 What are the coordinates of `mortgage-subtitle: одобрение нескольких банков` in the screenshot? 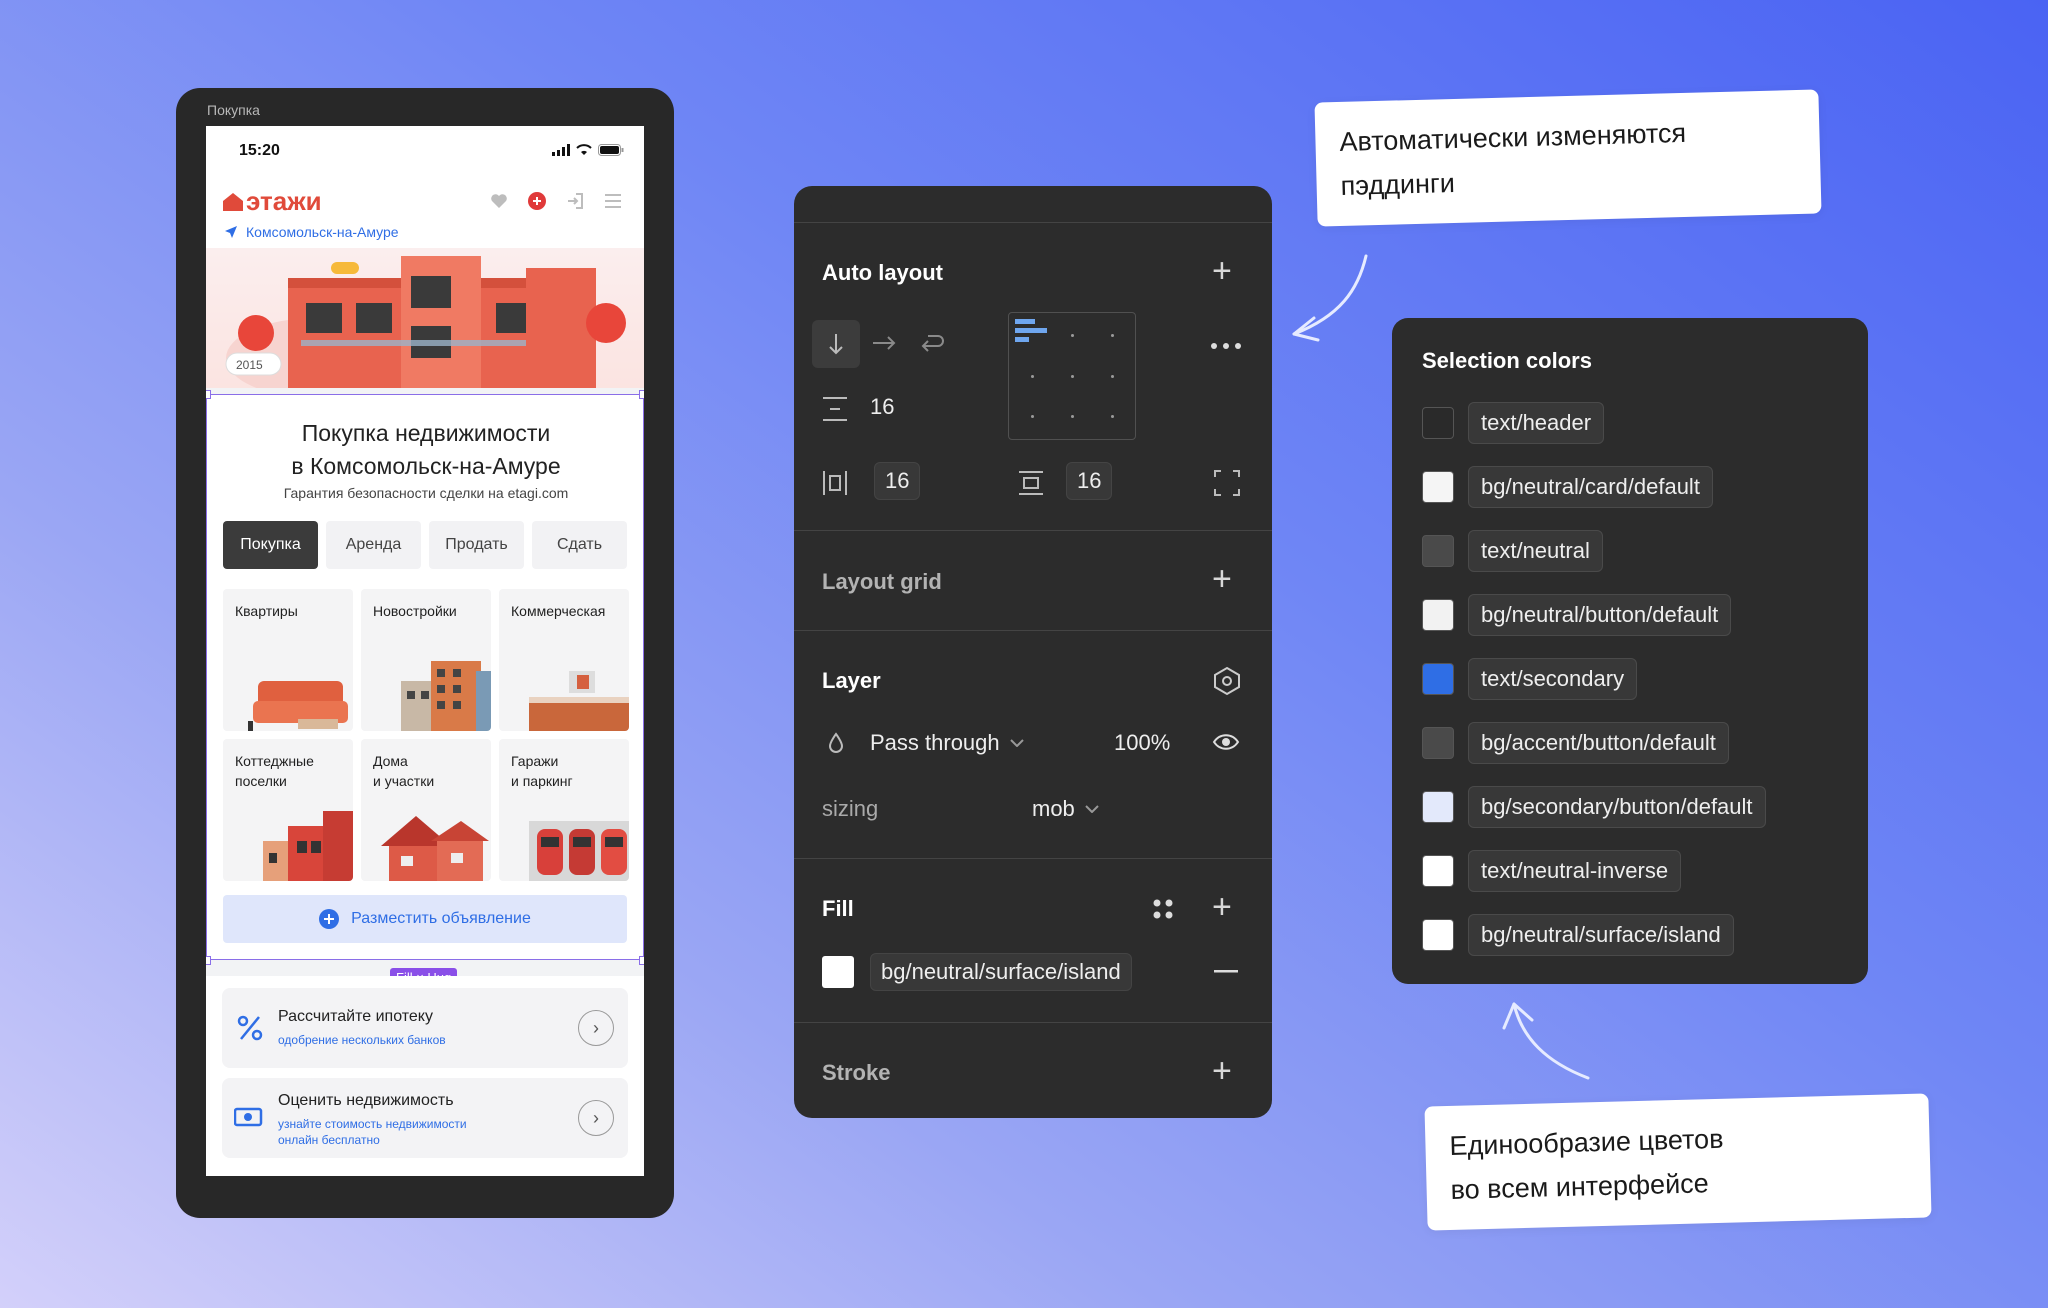 It's located at (362, 1040).